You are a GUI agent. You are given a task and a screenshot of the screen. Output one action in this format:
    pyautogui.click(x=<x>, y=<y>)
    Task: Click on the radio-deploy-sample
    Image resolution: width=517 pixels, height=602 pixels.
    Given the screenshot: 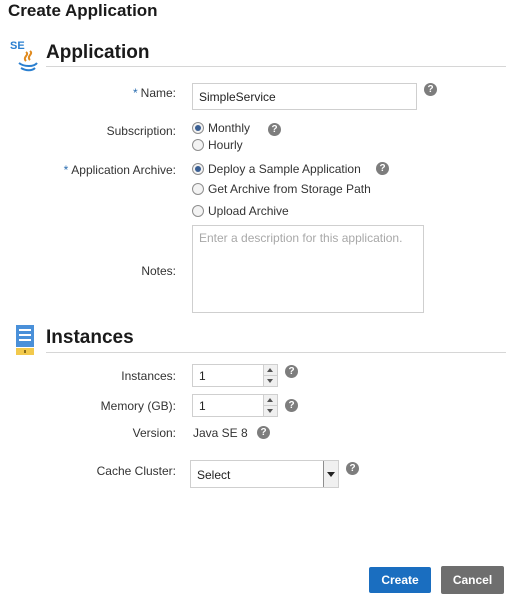 What is the action you would take?
    pyautogui.click(x=198, y=169)
    